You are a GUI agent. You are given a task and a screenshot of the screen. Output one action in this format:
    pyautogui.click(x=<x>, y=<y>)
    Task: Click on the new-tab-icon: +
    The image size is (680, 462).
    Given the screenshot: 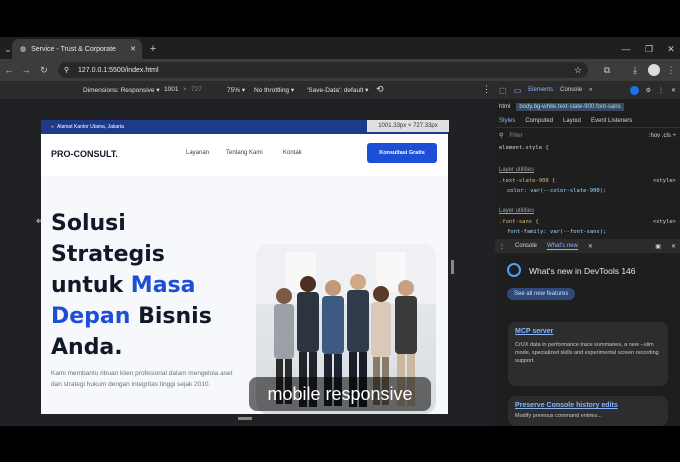 What is the action you would take?
    pyautogui.click(x=153, y=49)
    